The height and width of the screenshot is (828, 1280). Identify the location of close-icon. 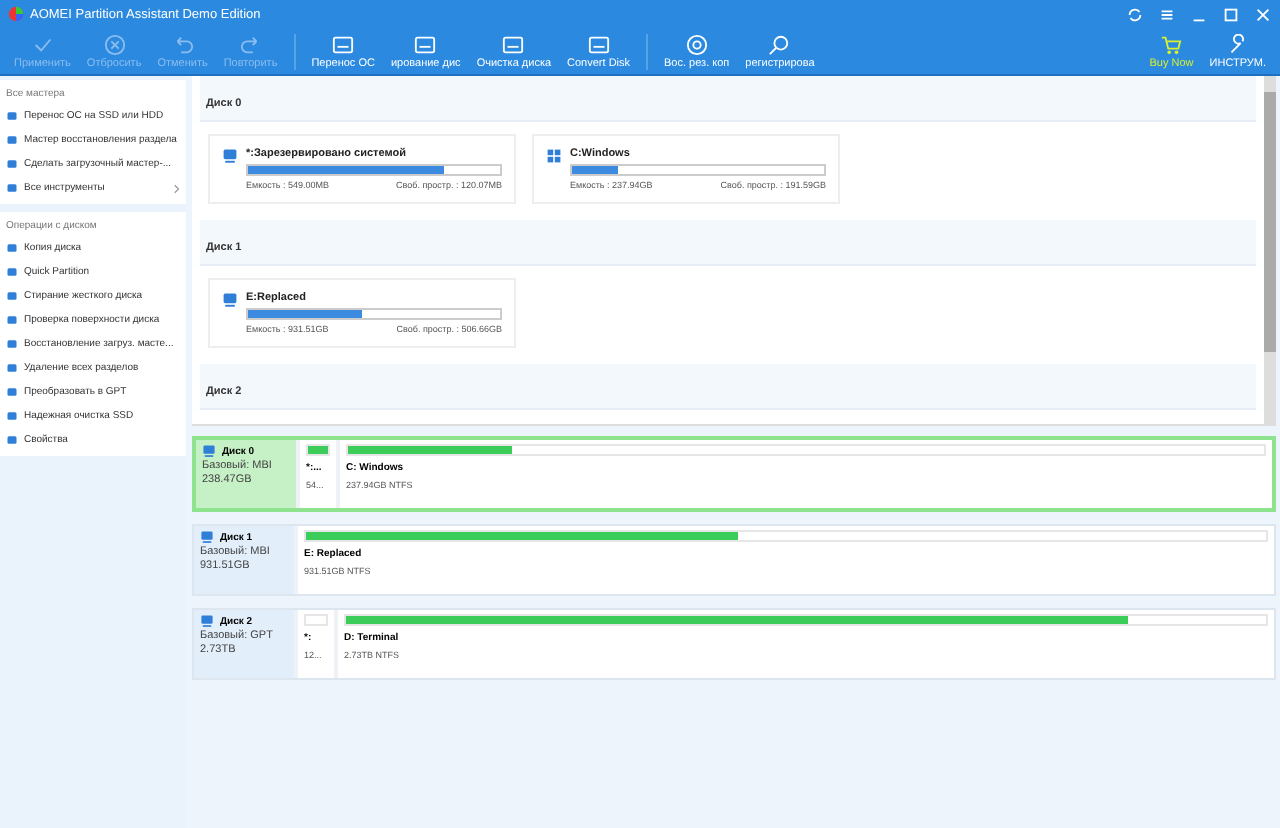
(1263, 14).